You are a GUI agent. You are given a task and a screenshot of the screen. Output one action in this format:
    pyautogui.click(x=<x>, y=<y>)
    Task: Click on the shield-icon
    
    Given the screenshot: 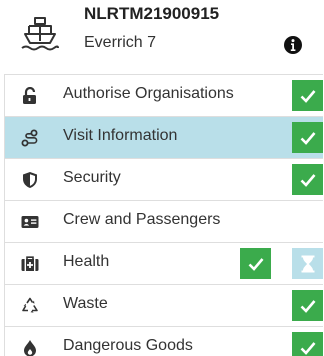 What is the action you would take?
    pyautogui.click(x=30, y=180)
    